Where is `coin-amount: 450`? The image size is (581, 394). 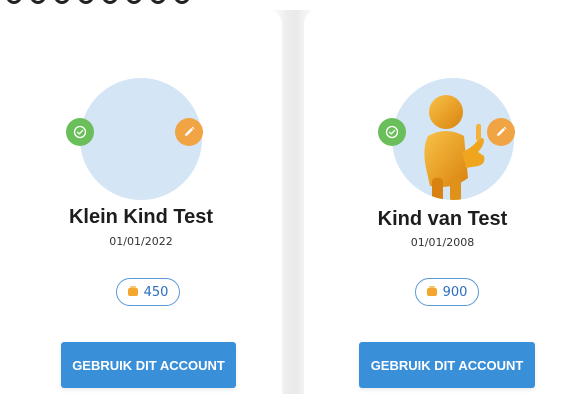
coin-amount: 450 is located at coordinates (156, 292).